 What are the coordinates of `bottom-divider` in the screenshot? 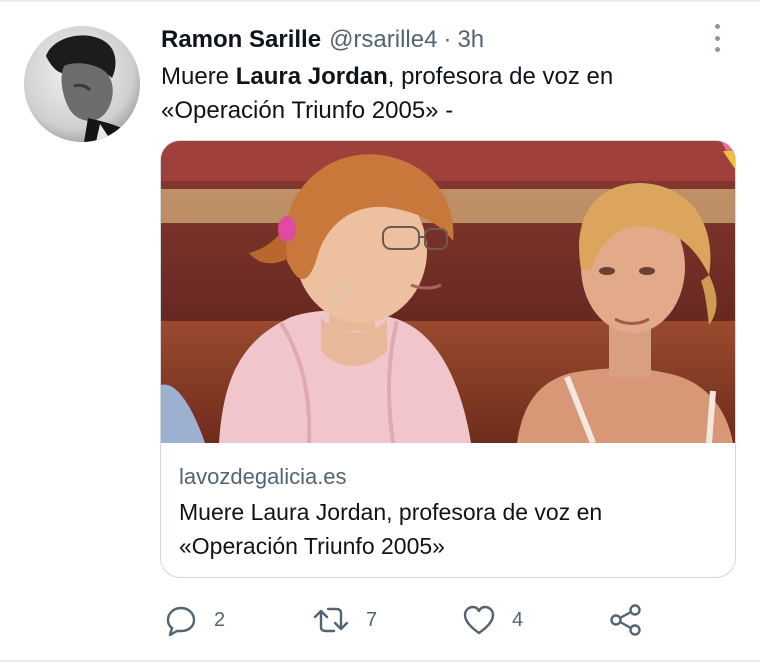 It's located at (380, 661).